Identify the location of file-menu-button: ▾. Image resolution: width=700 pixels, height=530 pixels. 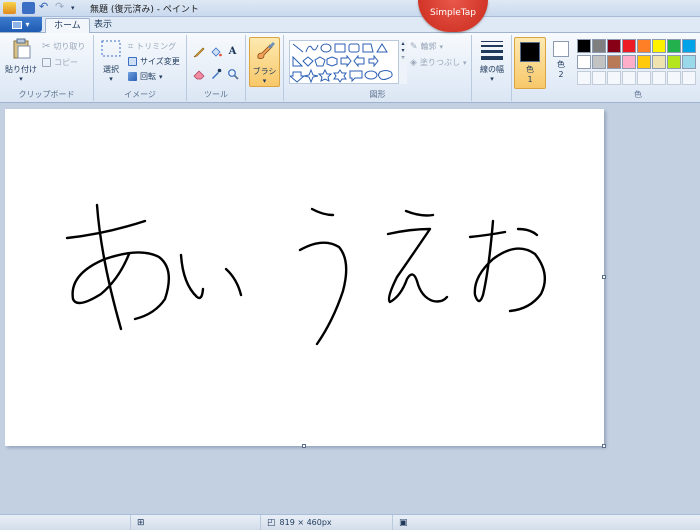
(21, 24).